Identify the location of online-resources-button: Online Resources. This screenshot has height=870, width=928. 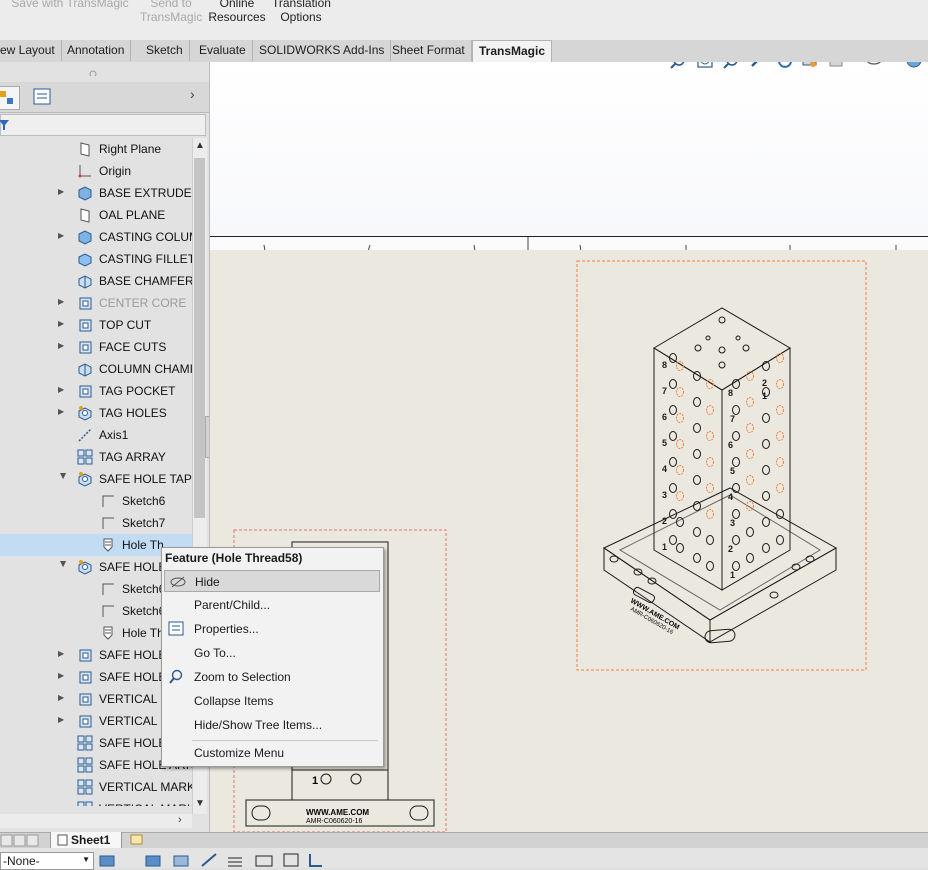
(237, 12).